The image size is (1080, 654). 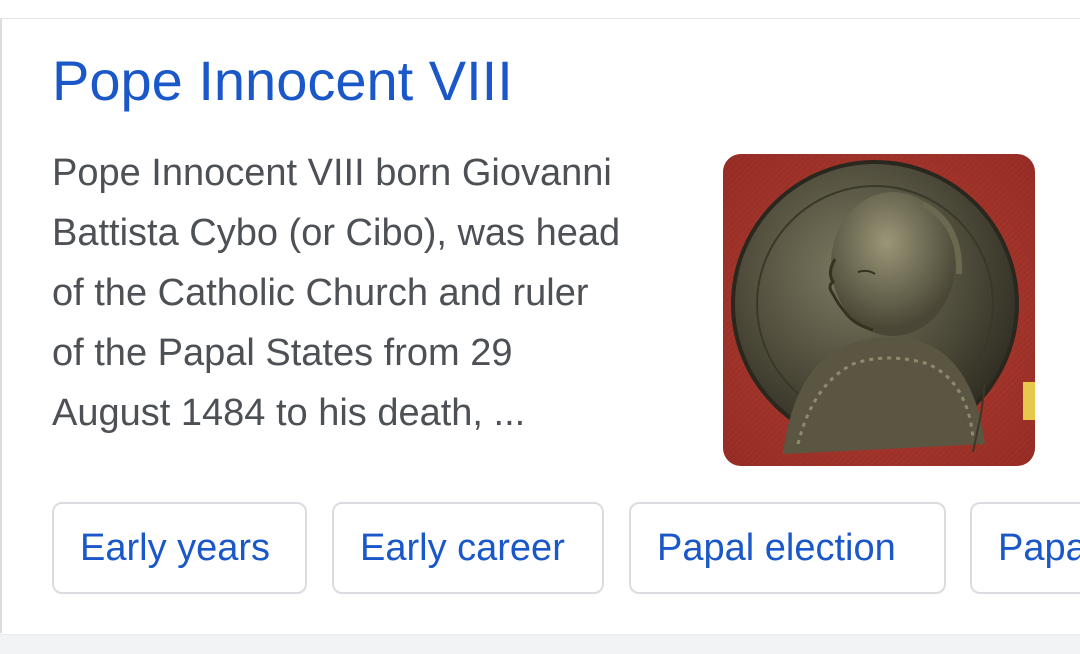 I want to click on snippet-line: Pope Innocent VIII born Giovanni, so click(x=332, y=173).